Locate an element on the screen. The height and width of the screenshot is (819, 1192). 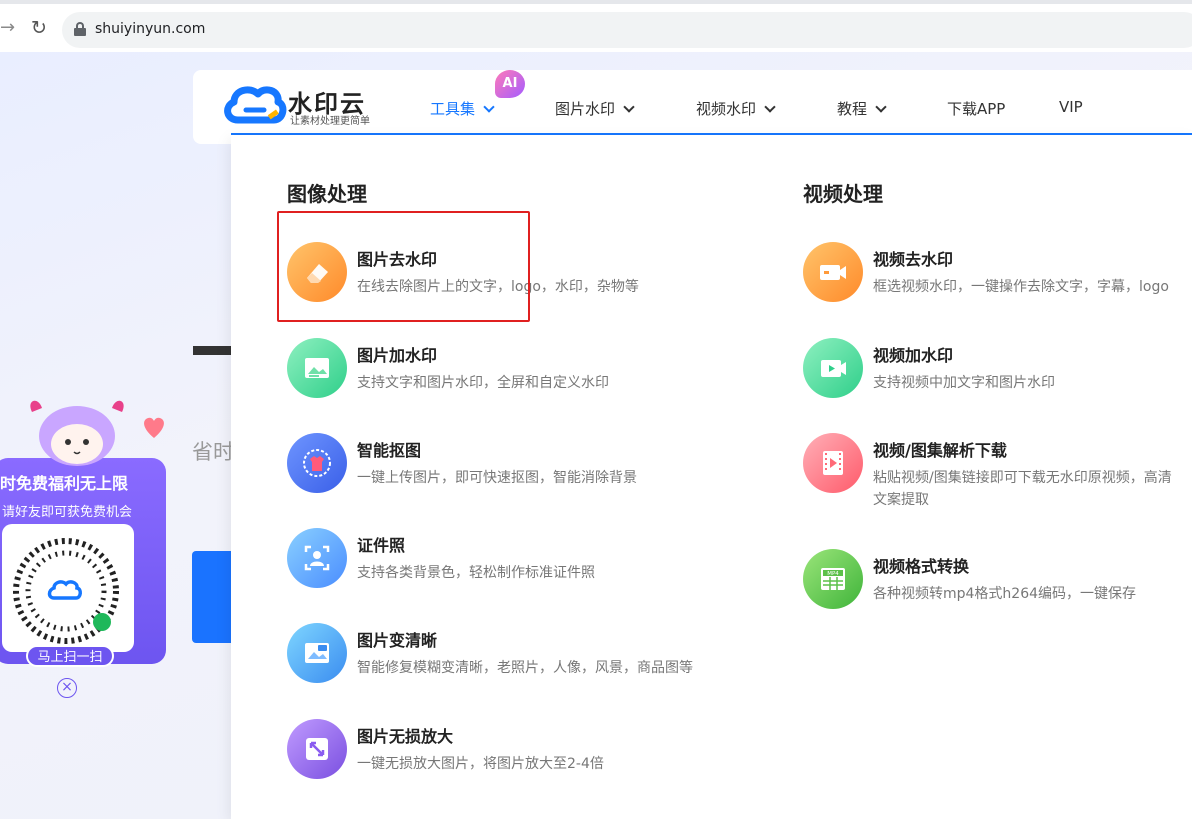
tool-title: 图片变清晰 is located at coordinates (397, 640).